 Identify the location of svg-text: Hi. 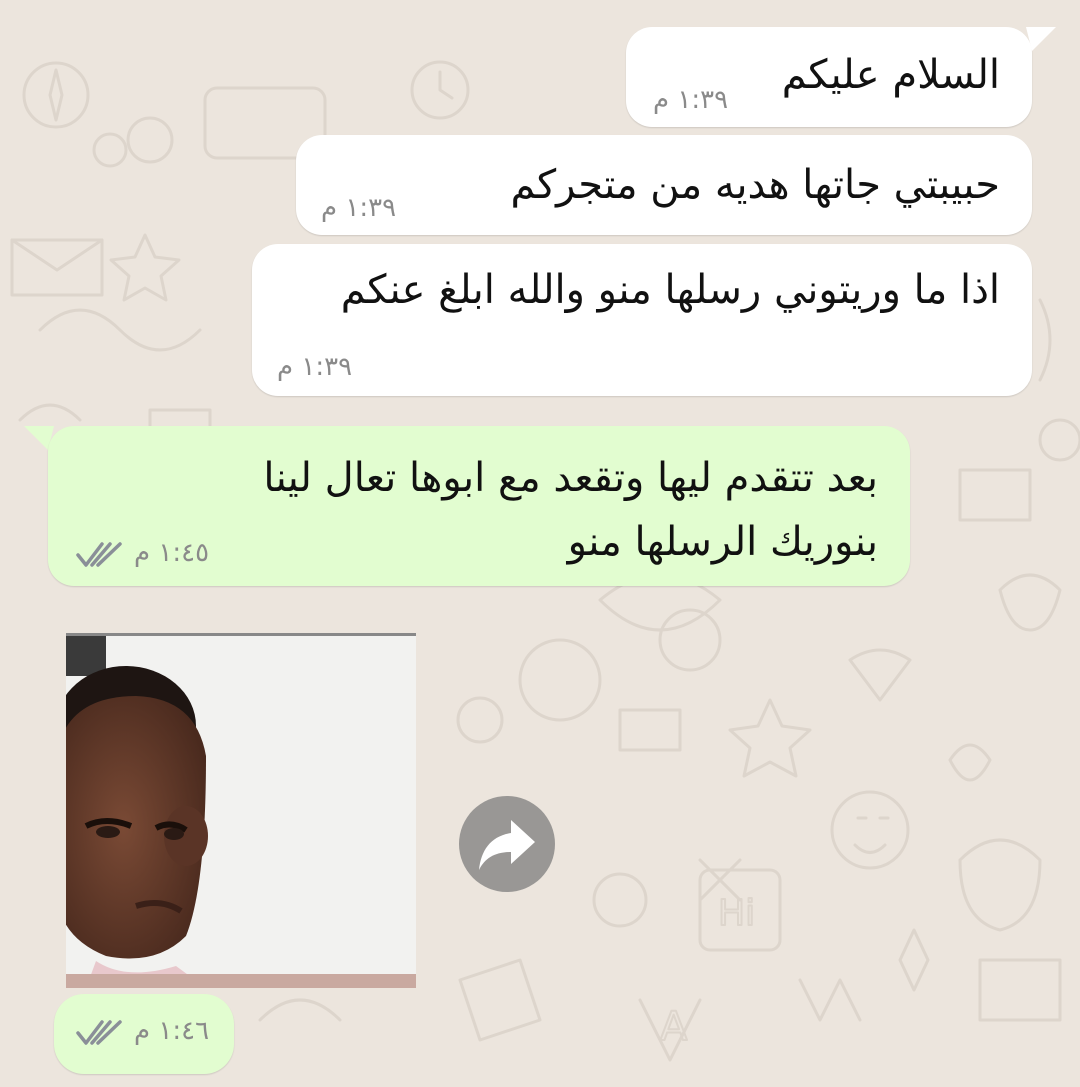
(736, 913).